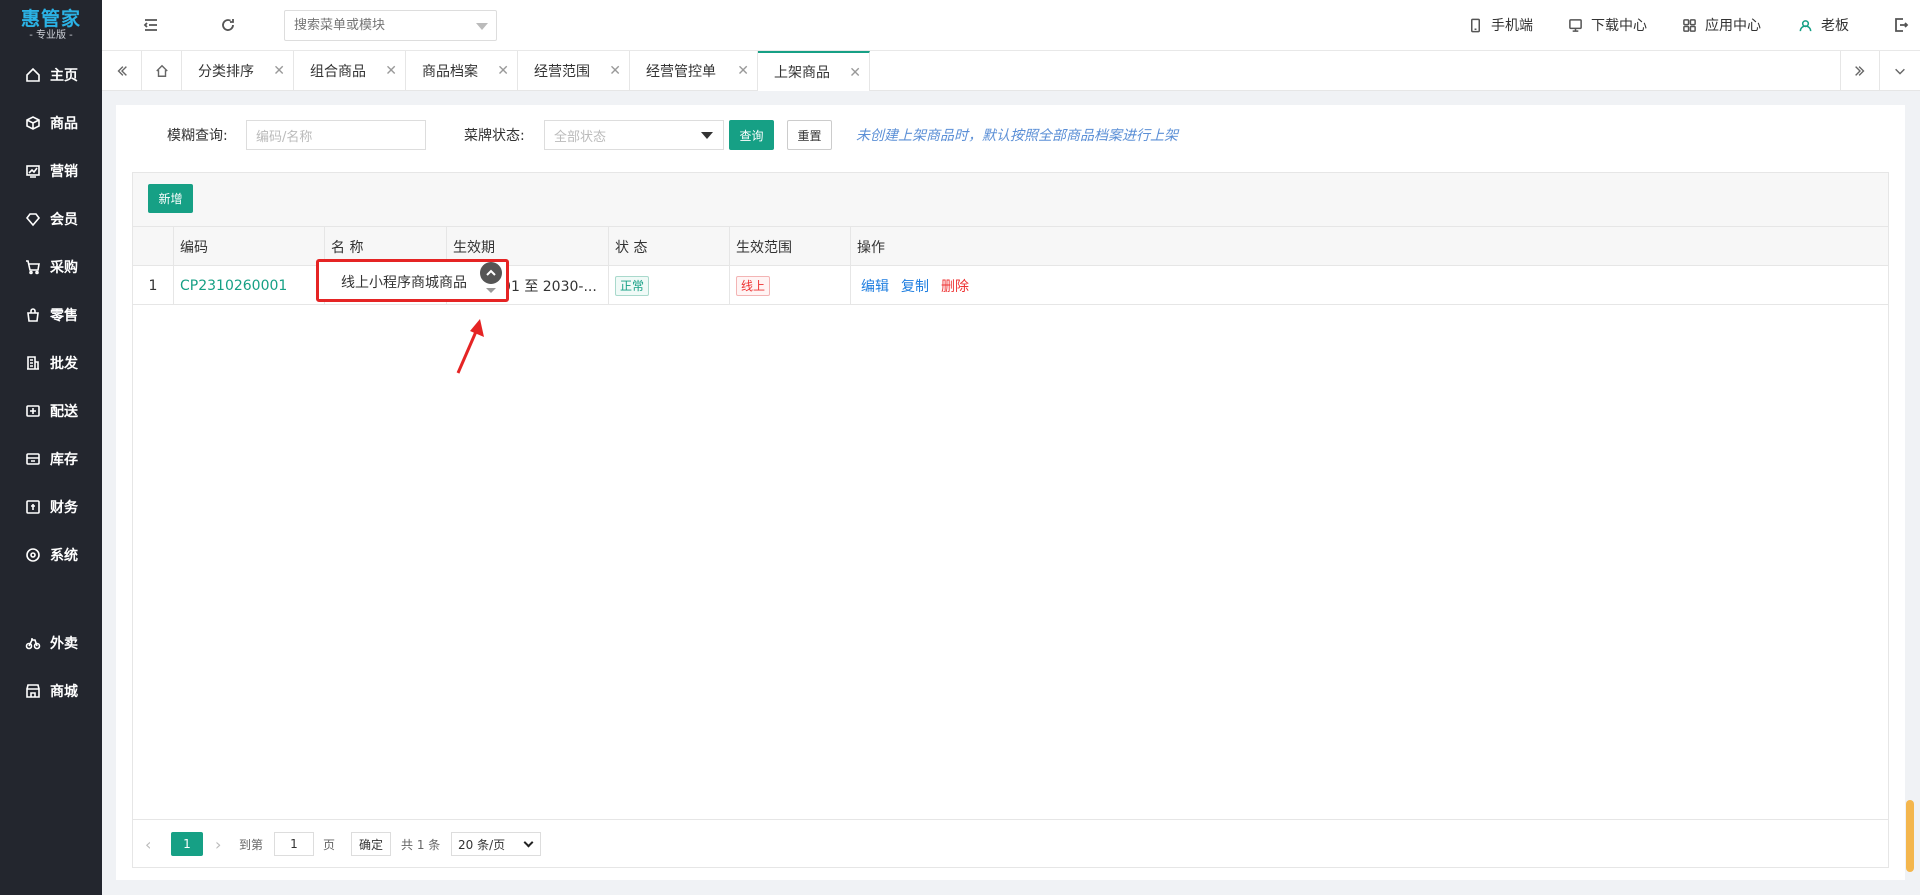 The image size is (1920, 895). I want to click on sidebar-item-marketing: 营销, so click(51, 171).